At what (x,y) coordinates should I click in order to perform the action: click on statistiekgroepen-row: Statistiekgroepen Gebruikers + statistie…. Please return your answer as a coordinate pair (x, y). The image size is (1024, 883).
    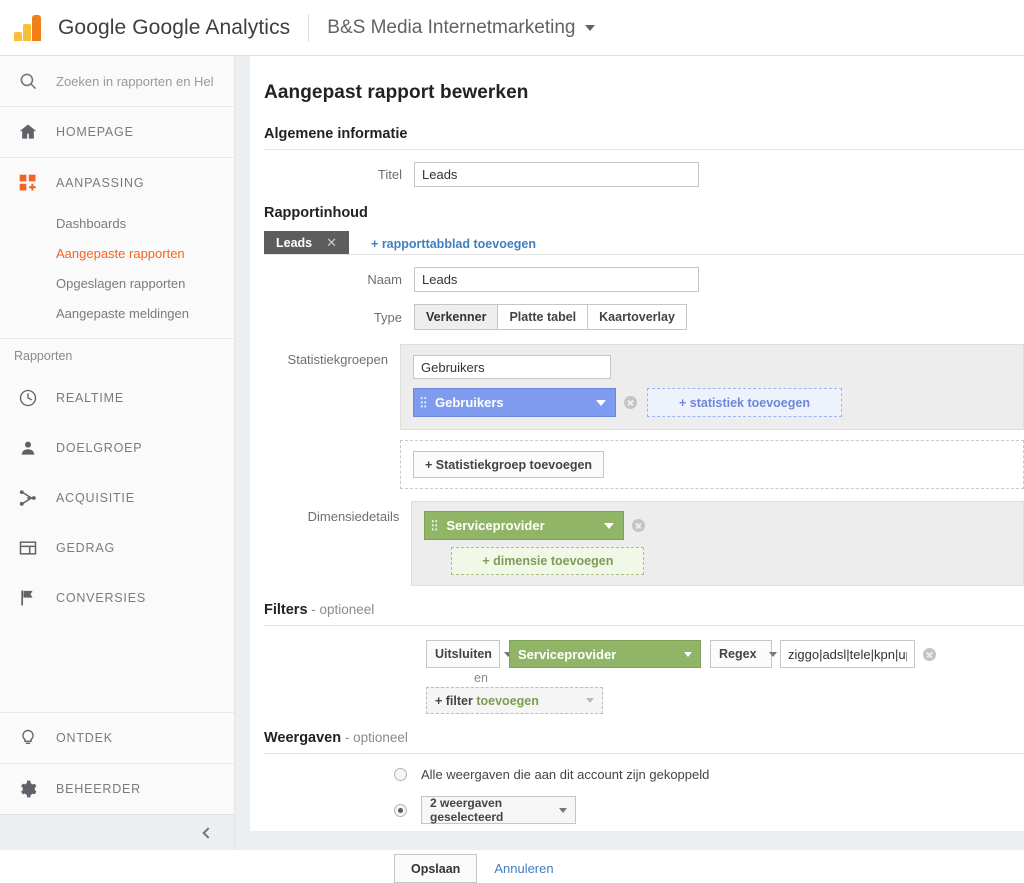
    Looking at the image, I should click on (644, 416).